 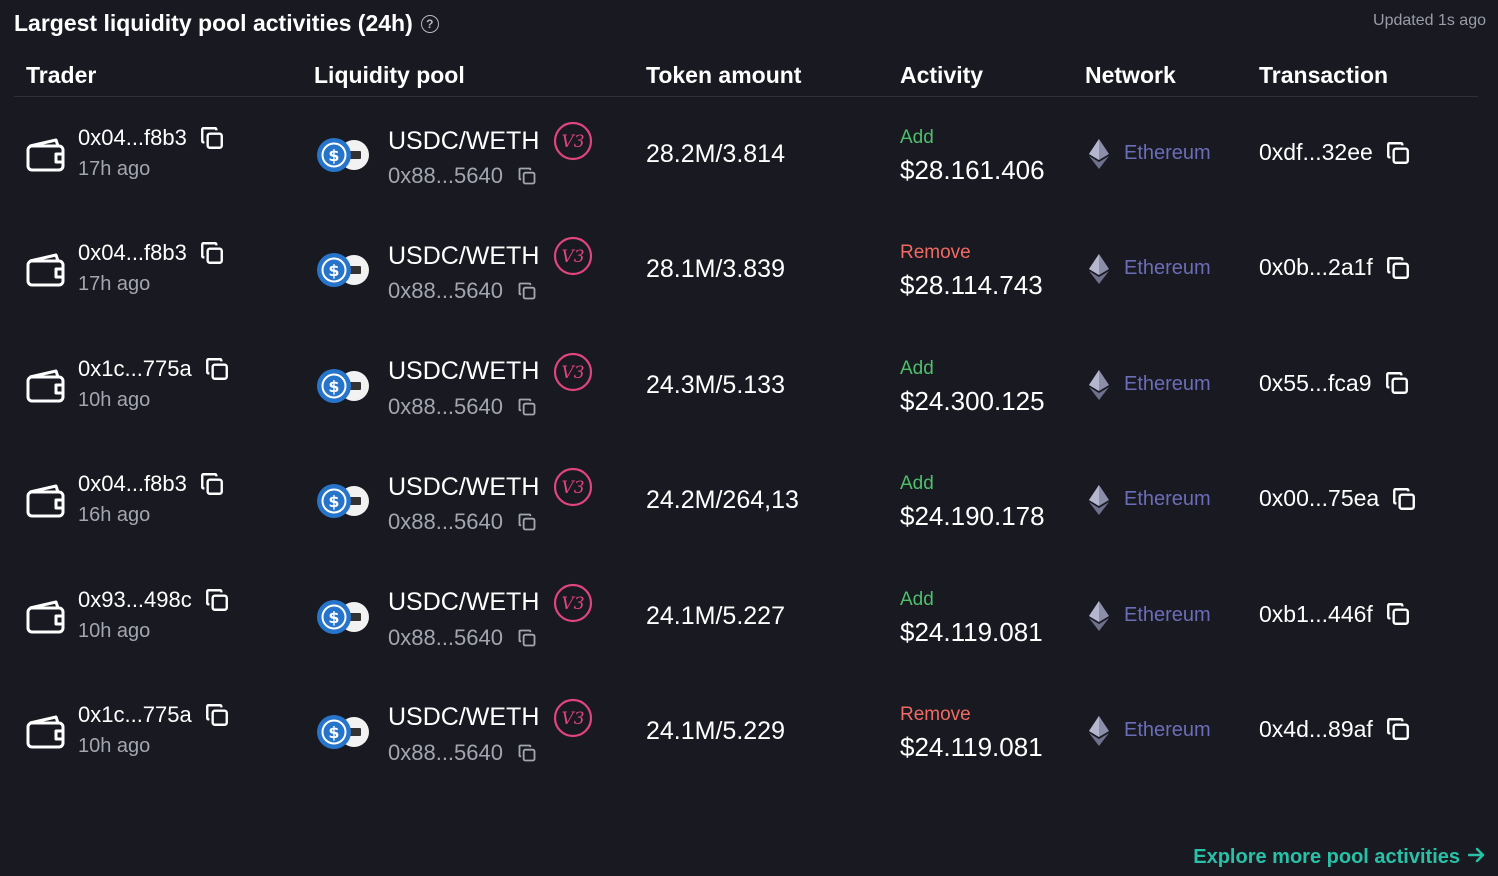 What do you see at coordinates (724, 75) in the screenshot?
I see `column-header-token-amount: Token amount` at bounding box center [724, 75].